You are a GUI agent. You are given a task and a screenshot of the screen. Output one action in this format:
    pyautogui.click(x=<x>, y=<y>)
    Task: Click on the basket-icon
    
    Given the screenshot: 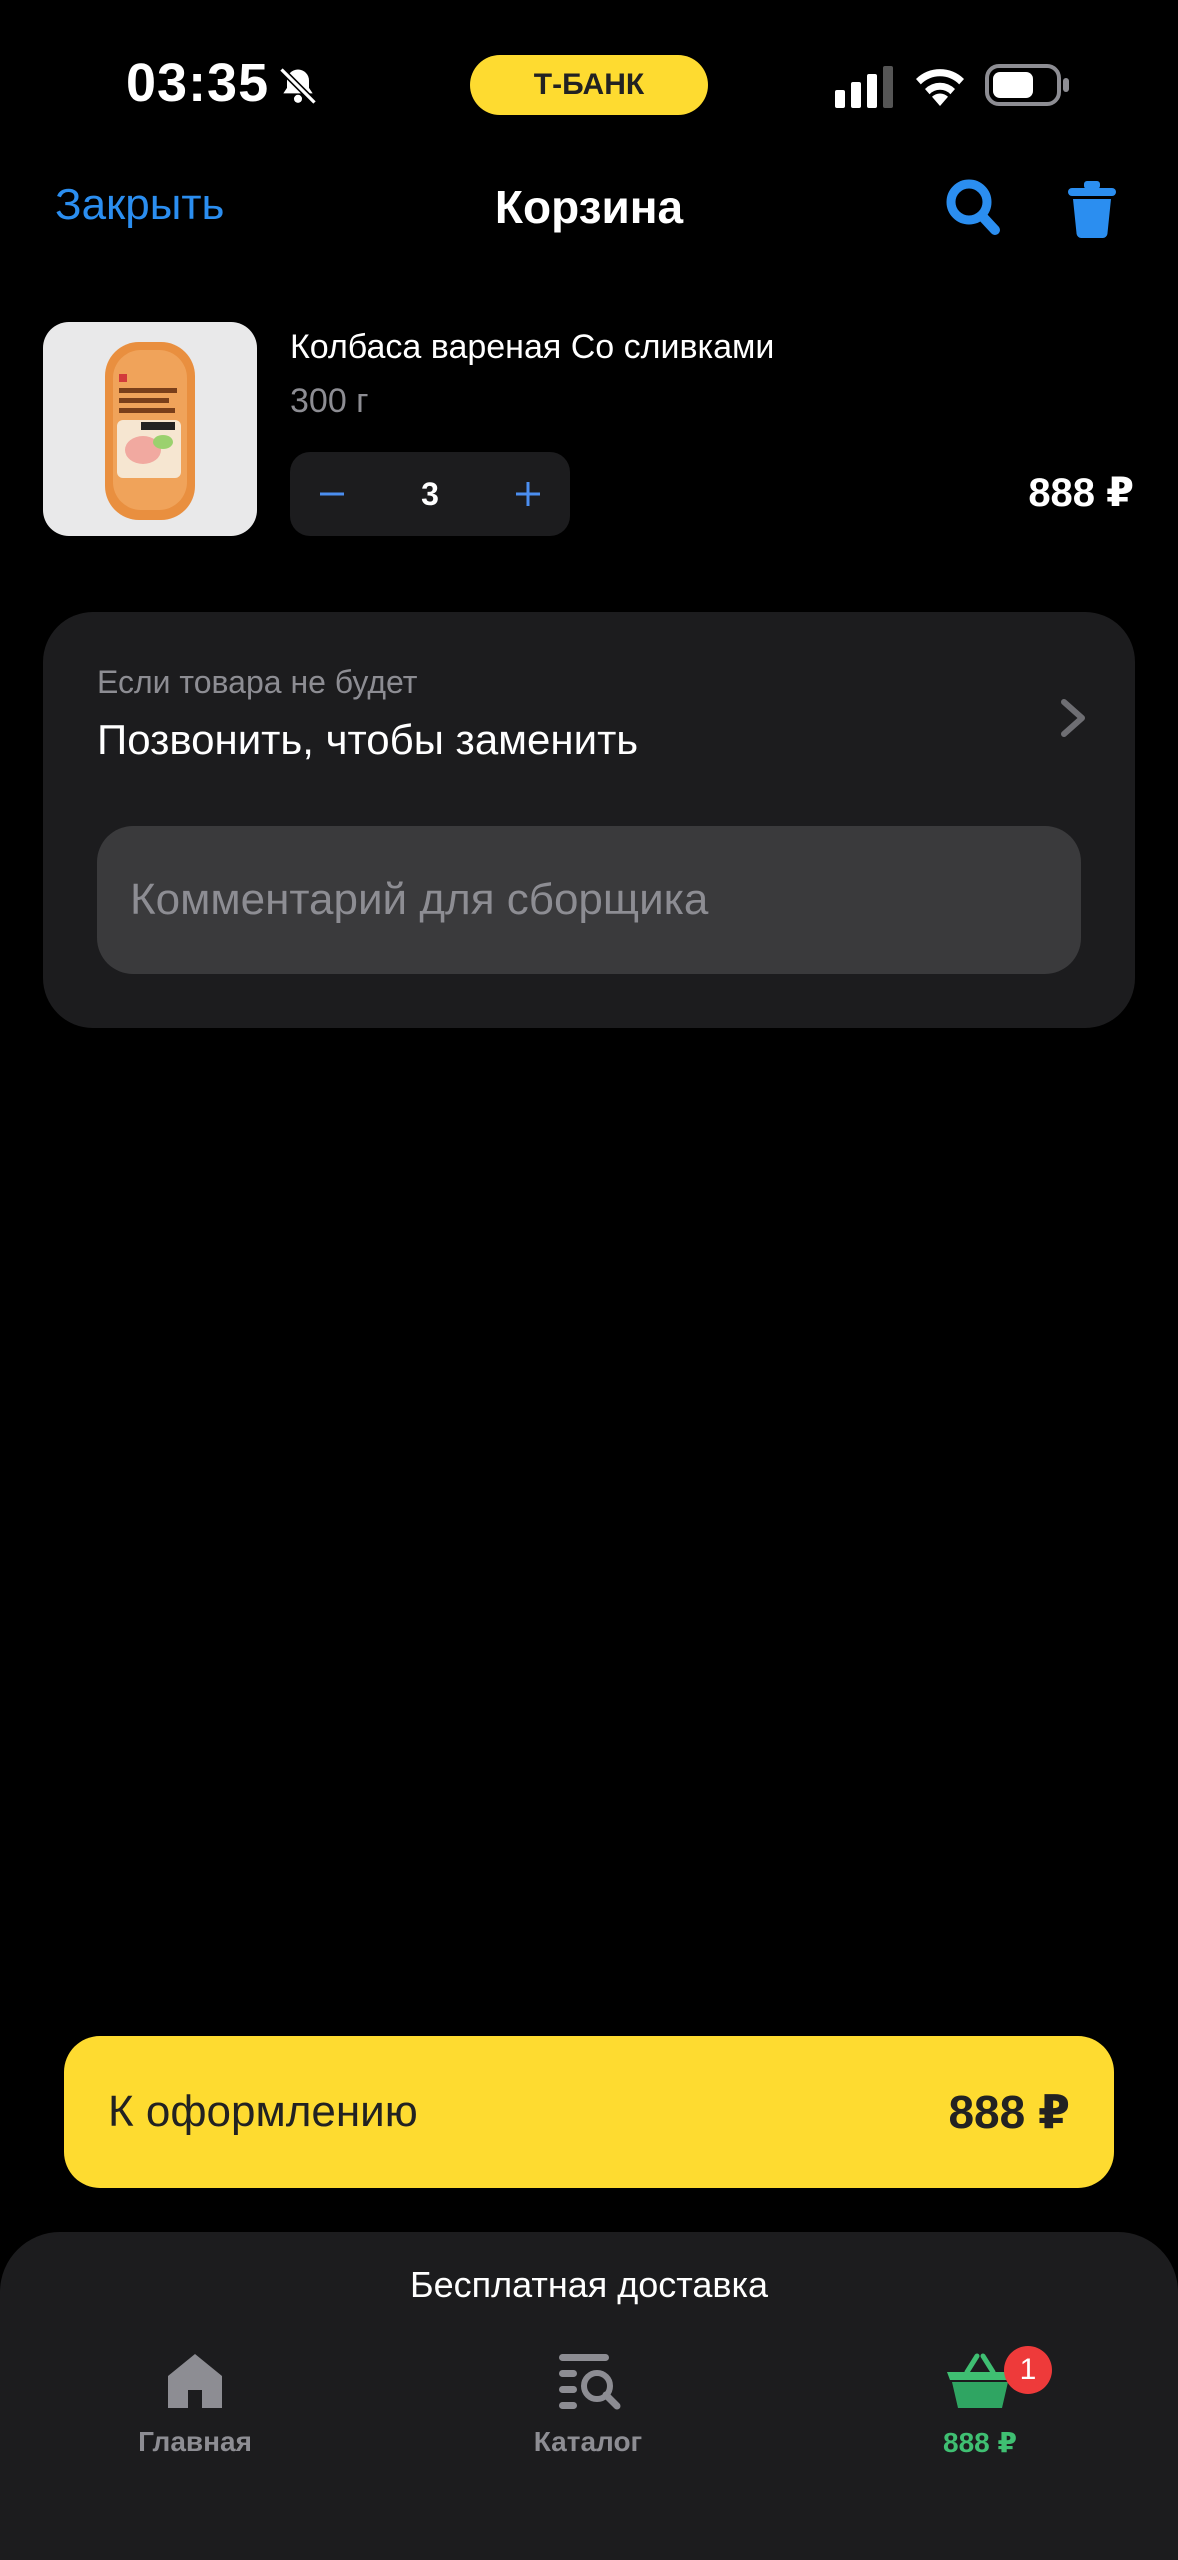 What is the action you would take?
    pyautogui.click(x=980, y=2380)
    